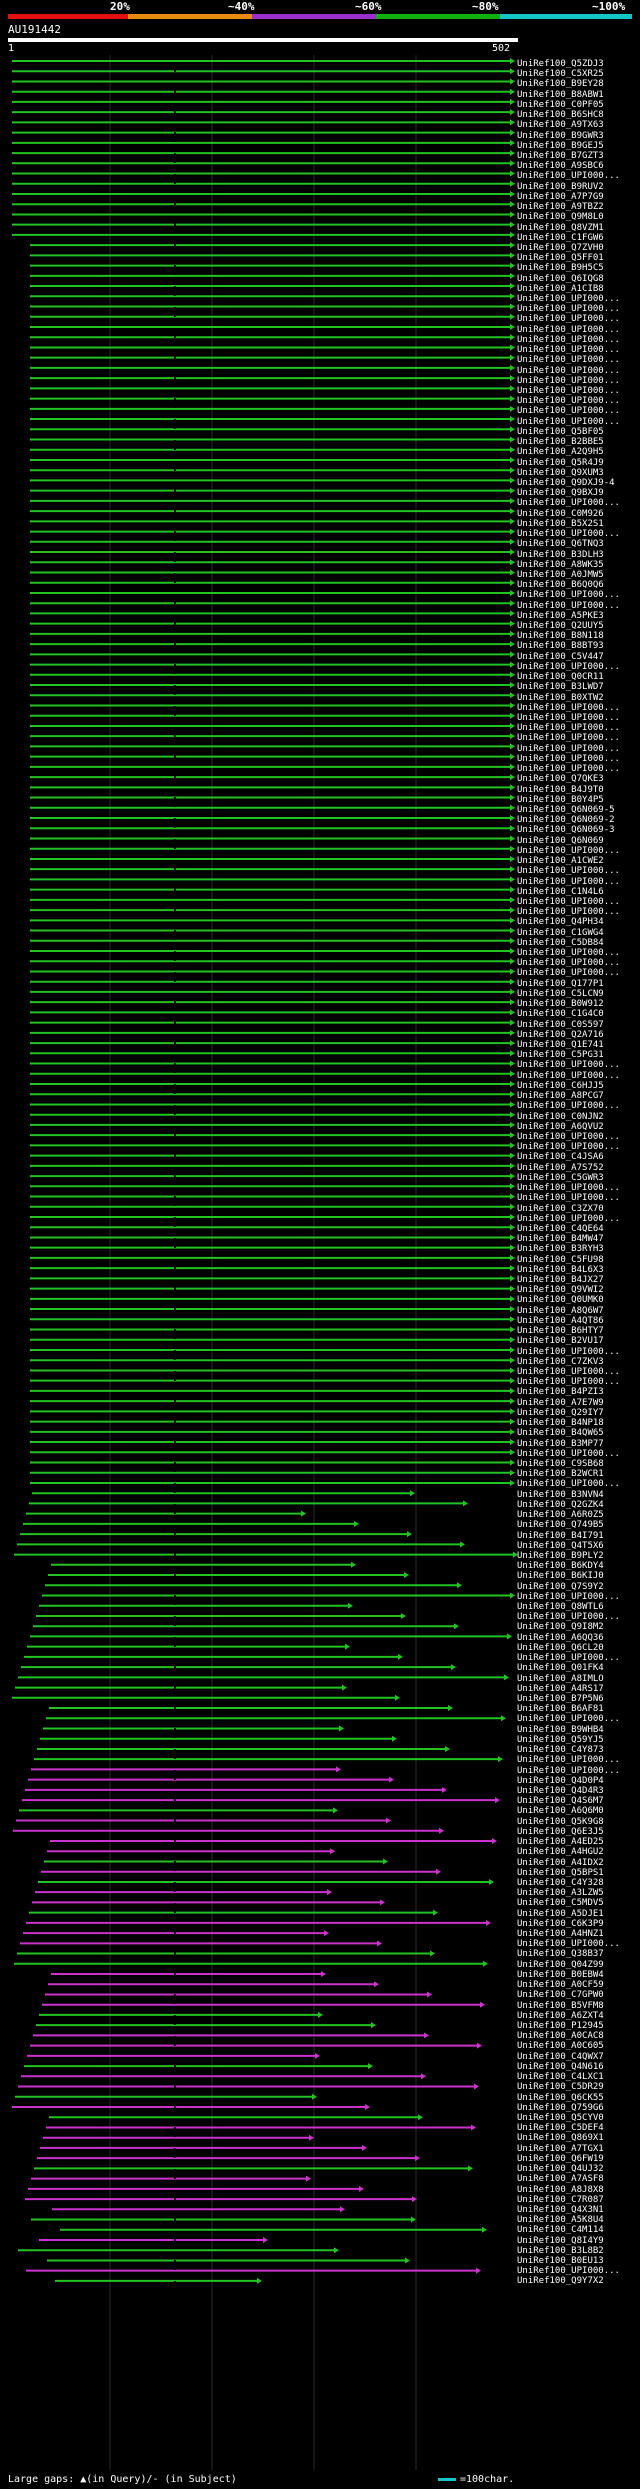 This screenshot has height=2489, width=640. What do you see at coordinates (578, 156) in the screenshot?
I see `hit-label: UniRef100_B7GZT3` at bounding box center [578, 156].